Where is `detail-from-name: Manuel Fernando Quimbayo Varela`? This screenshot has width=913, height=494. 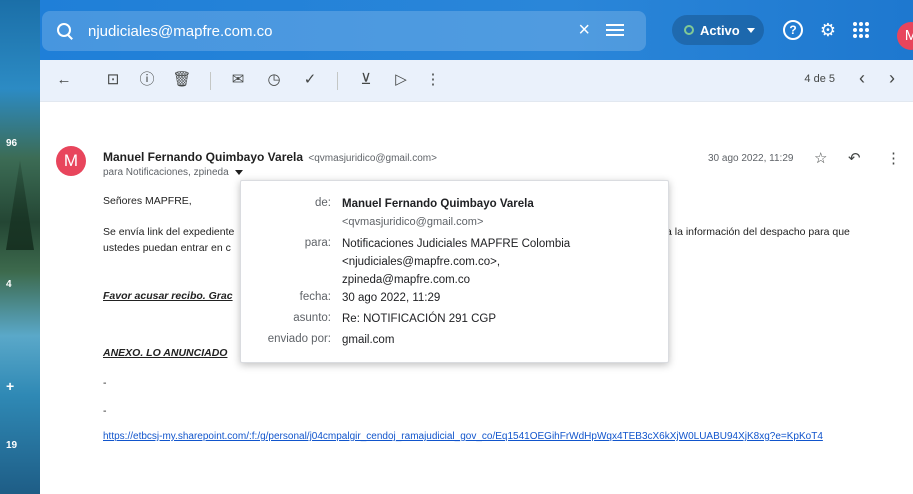
detail-from-name: Manuel Fernando Quimbayo Varela is located at coordinates (438, 204).